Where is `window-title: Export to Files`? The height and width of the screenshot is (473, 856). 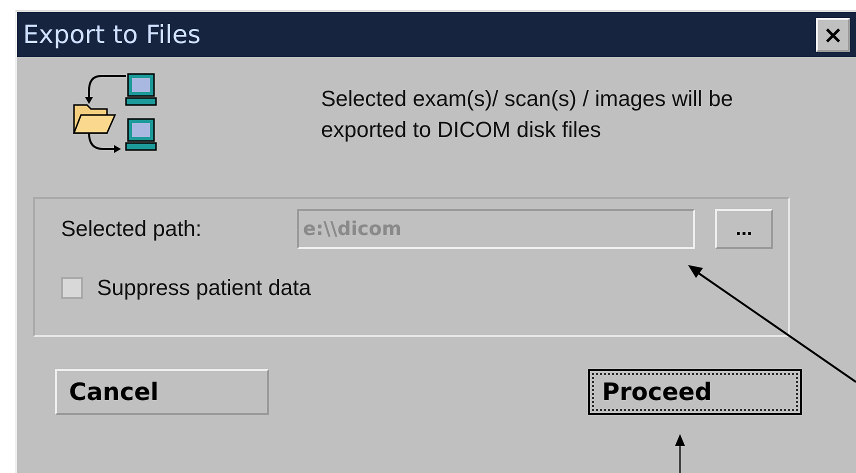 window-title: Export to Files is located at coordinates (112, 34).